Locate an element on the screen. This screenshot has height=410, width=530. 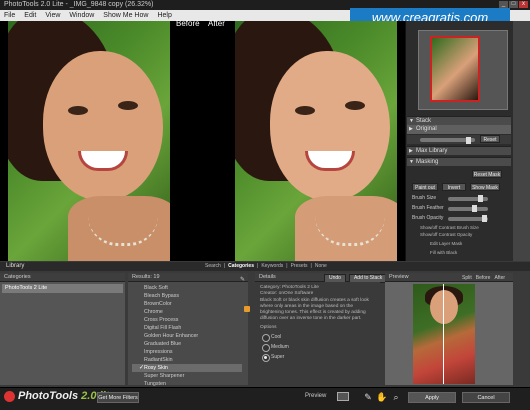
option-cool-radio: Cool is located at coordinates (307, 337).